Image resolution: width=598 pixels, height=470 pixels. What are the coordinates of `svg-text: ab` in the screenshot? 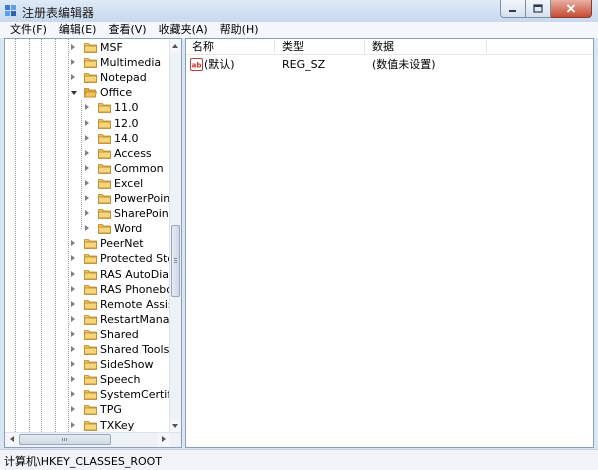 It's located at (197, 65).